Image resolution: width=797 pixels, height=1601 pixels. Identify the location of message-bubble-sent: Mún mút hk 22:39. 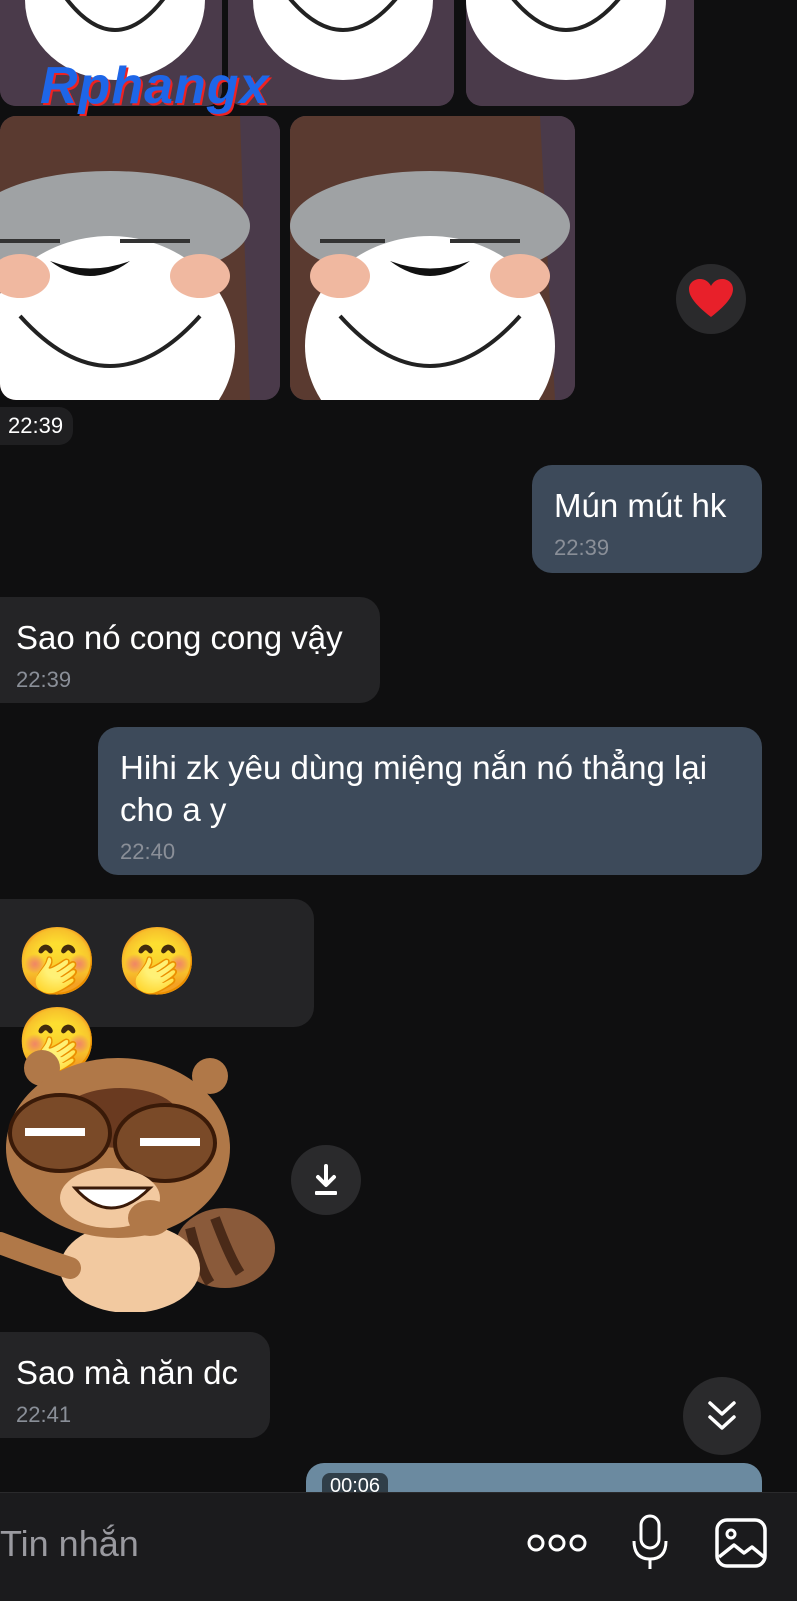
(647, 519).